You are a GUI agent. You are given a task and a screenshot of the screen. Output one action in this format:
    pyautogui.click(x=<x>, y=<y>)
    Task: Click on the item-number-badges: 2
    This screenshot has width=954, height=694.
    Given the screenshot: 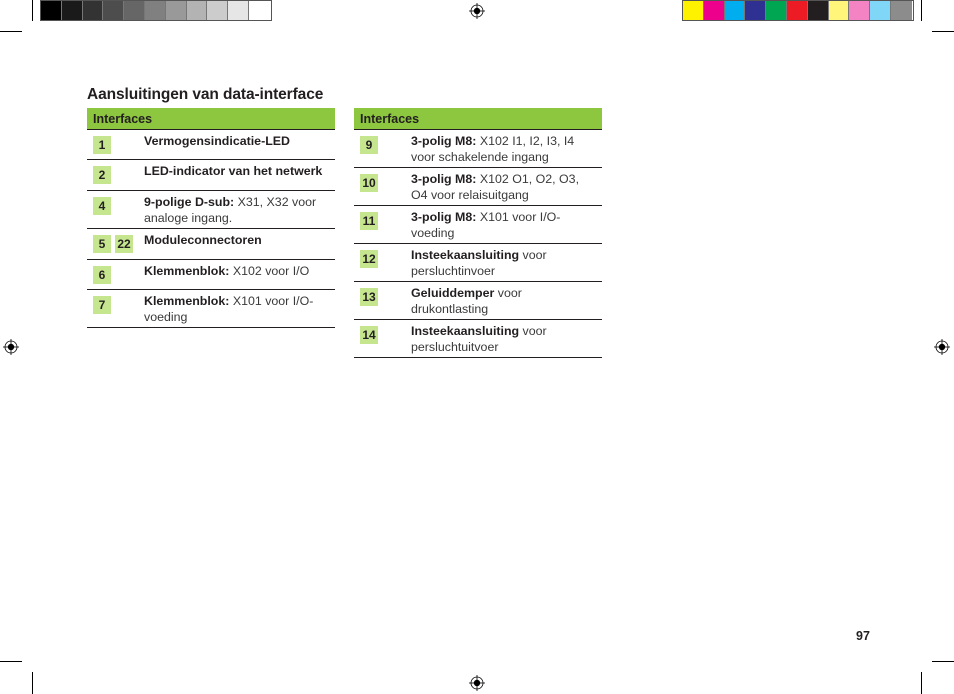 What is the action you would take?
    pyautogui.click(x=102, y=175)
    